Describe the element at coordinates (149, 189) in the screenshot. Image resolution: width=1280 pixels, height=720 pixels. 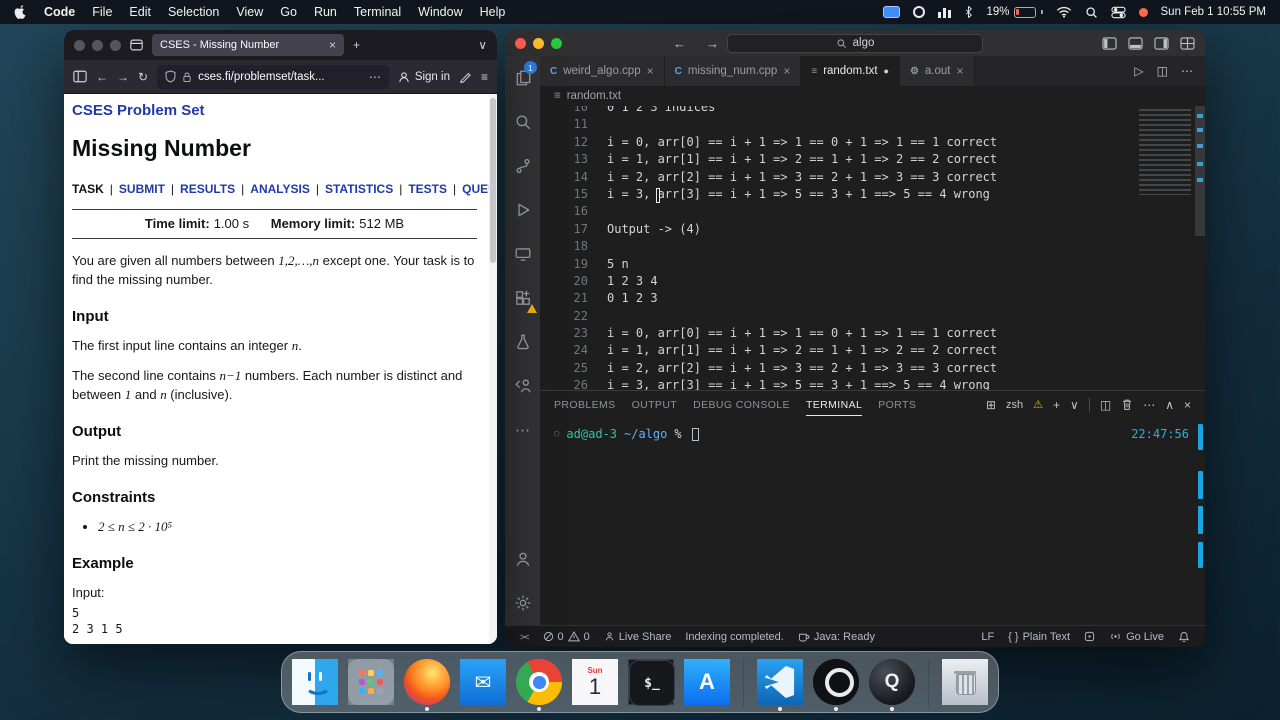
I see `nav-submit: SUBMIT` at that location.